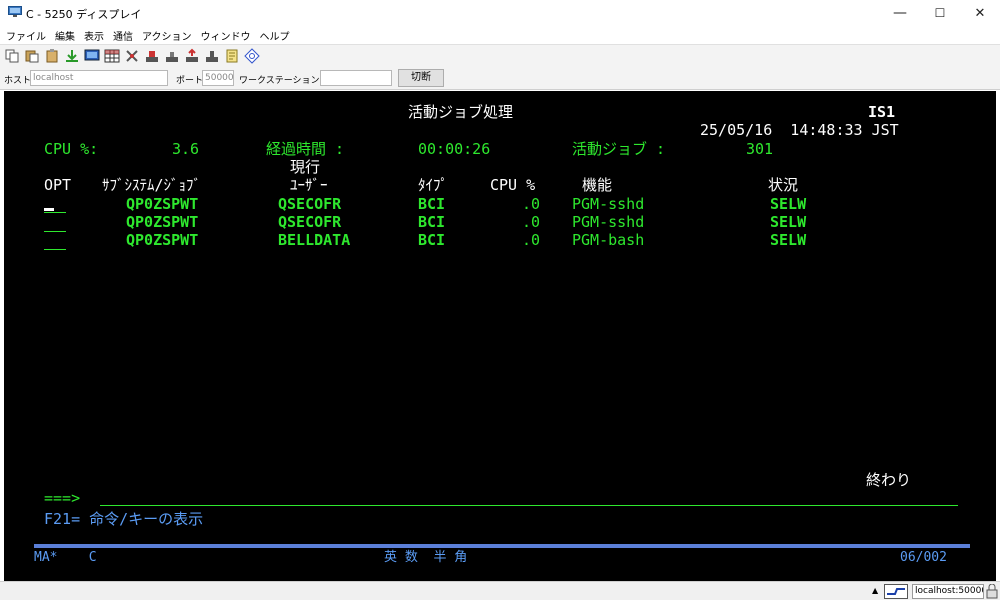 The image size is (1000, 602). I want to click on elapsed-label: 経過時間 :, so click(305, 149).